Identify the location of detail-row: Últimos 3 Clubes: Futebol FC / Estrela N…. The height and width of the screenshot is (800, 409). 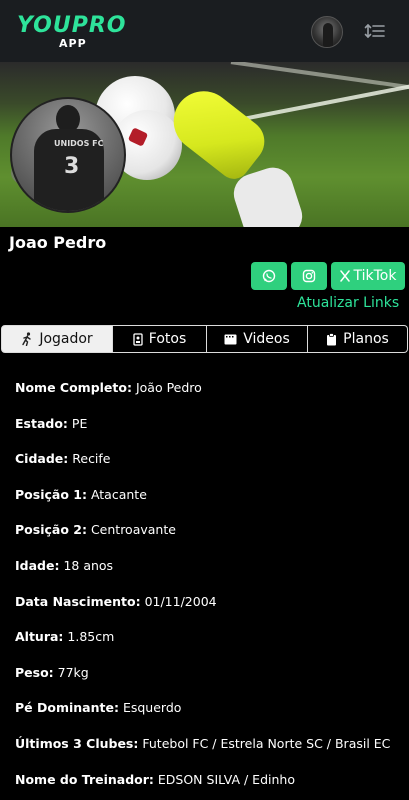
(207, 754).